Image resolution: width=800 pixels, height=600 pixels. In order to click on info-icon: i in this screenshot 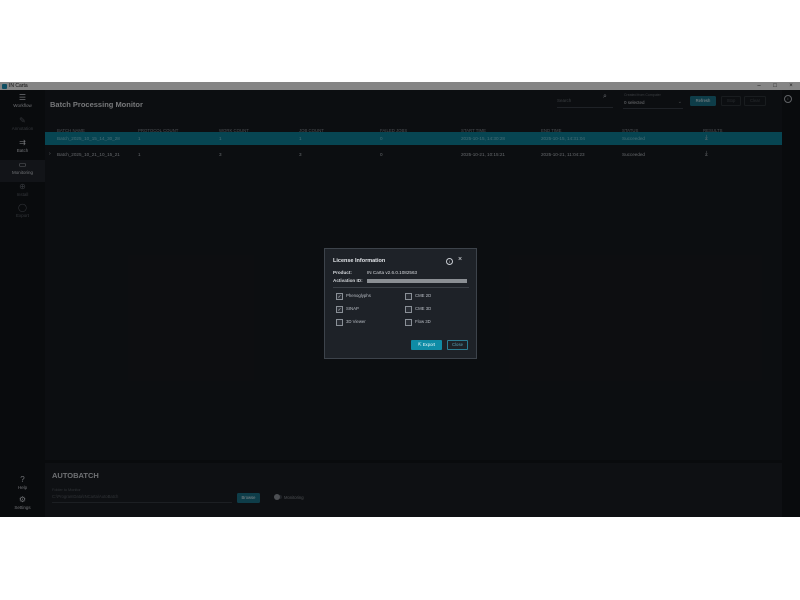, I will do `click(449, 261)`.